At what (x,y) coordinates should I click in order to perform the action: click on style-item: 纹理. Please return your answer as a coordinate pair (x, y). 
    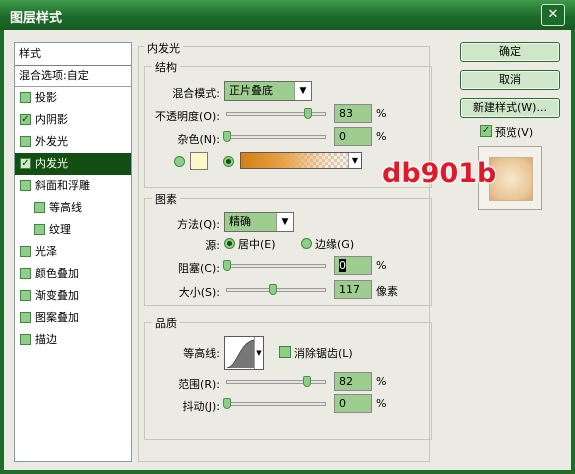
    Looking at the image, I should click on (73, 230).